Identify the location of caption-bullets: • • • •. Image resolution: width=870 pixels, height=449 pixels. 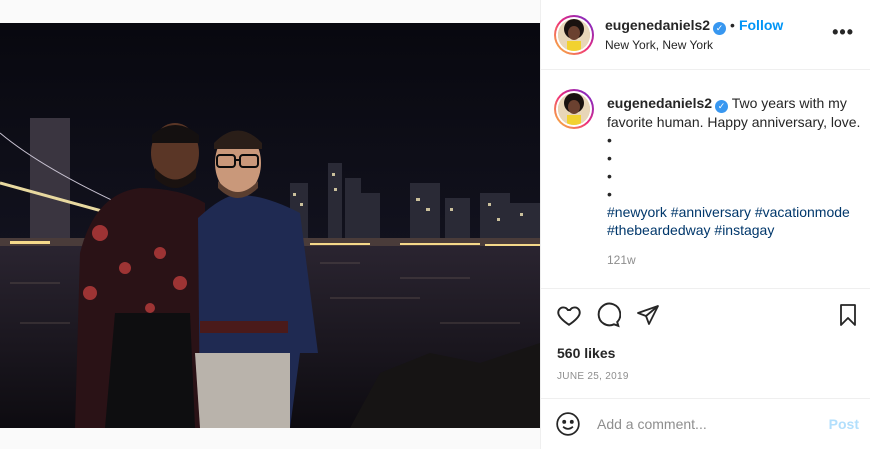
(734, 167).